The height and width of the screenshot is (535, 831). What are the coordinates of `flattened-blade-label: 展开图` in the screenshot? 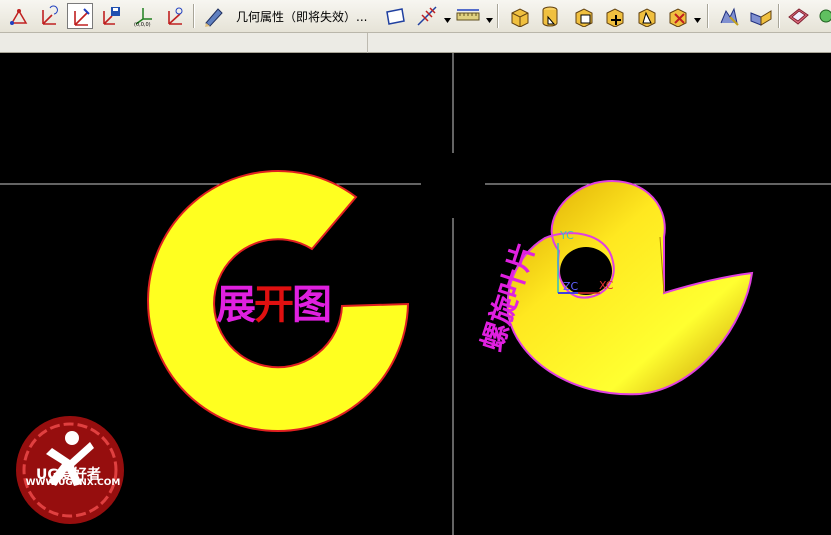 It's located at (274, 301).